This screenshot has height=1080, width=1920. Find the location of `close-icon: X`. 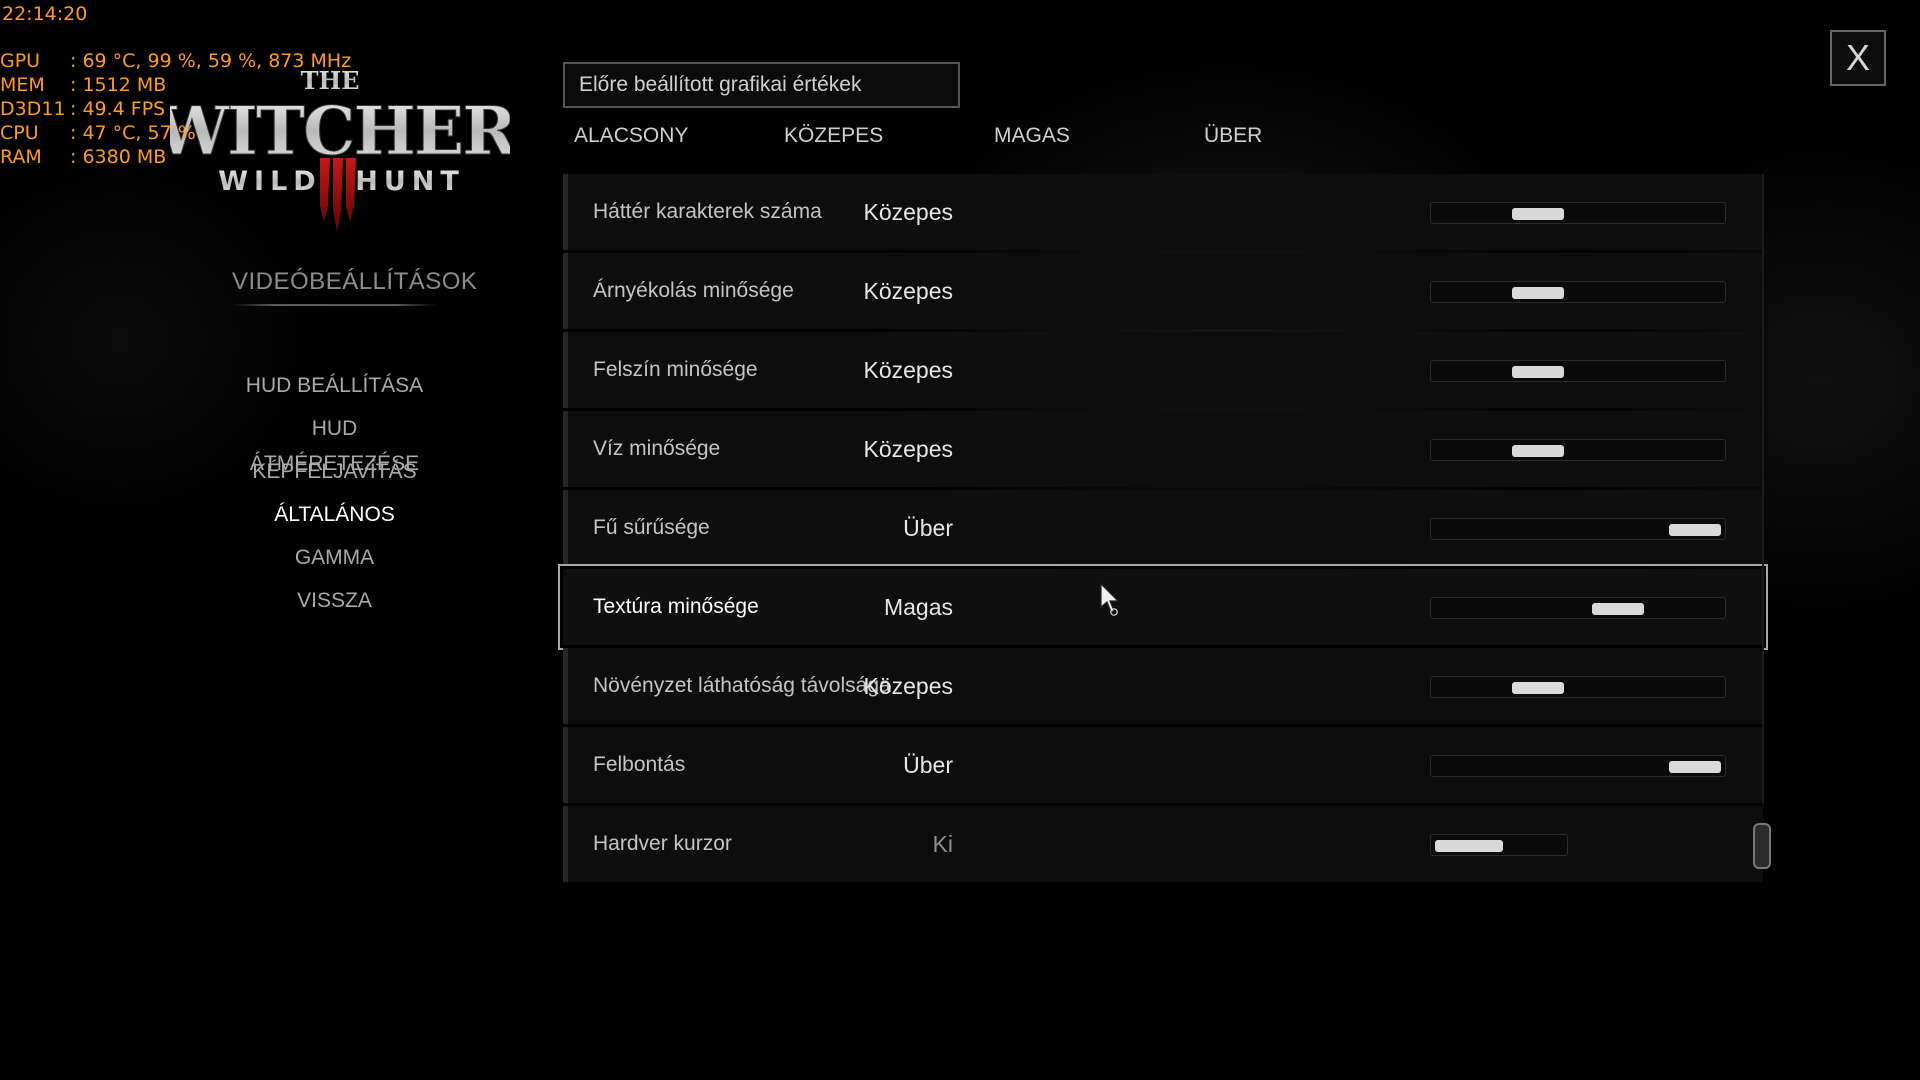

close-icon: X is located at coordinates (1857, 57).